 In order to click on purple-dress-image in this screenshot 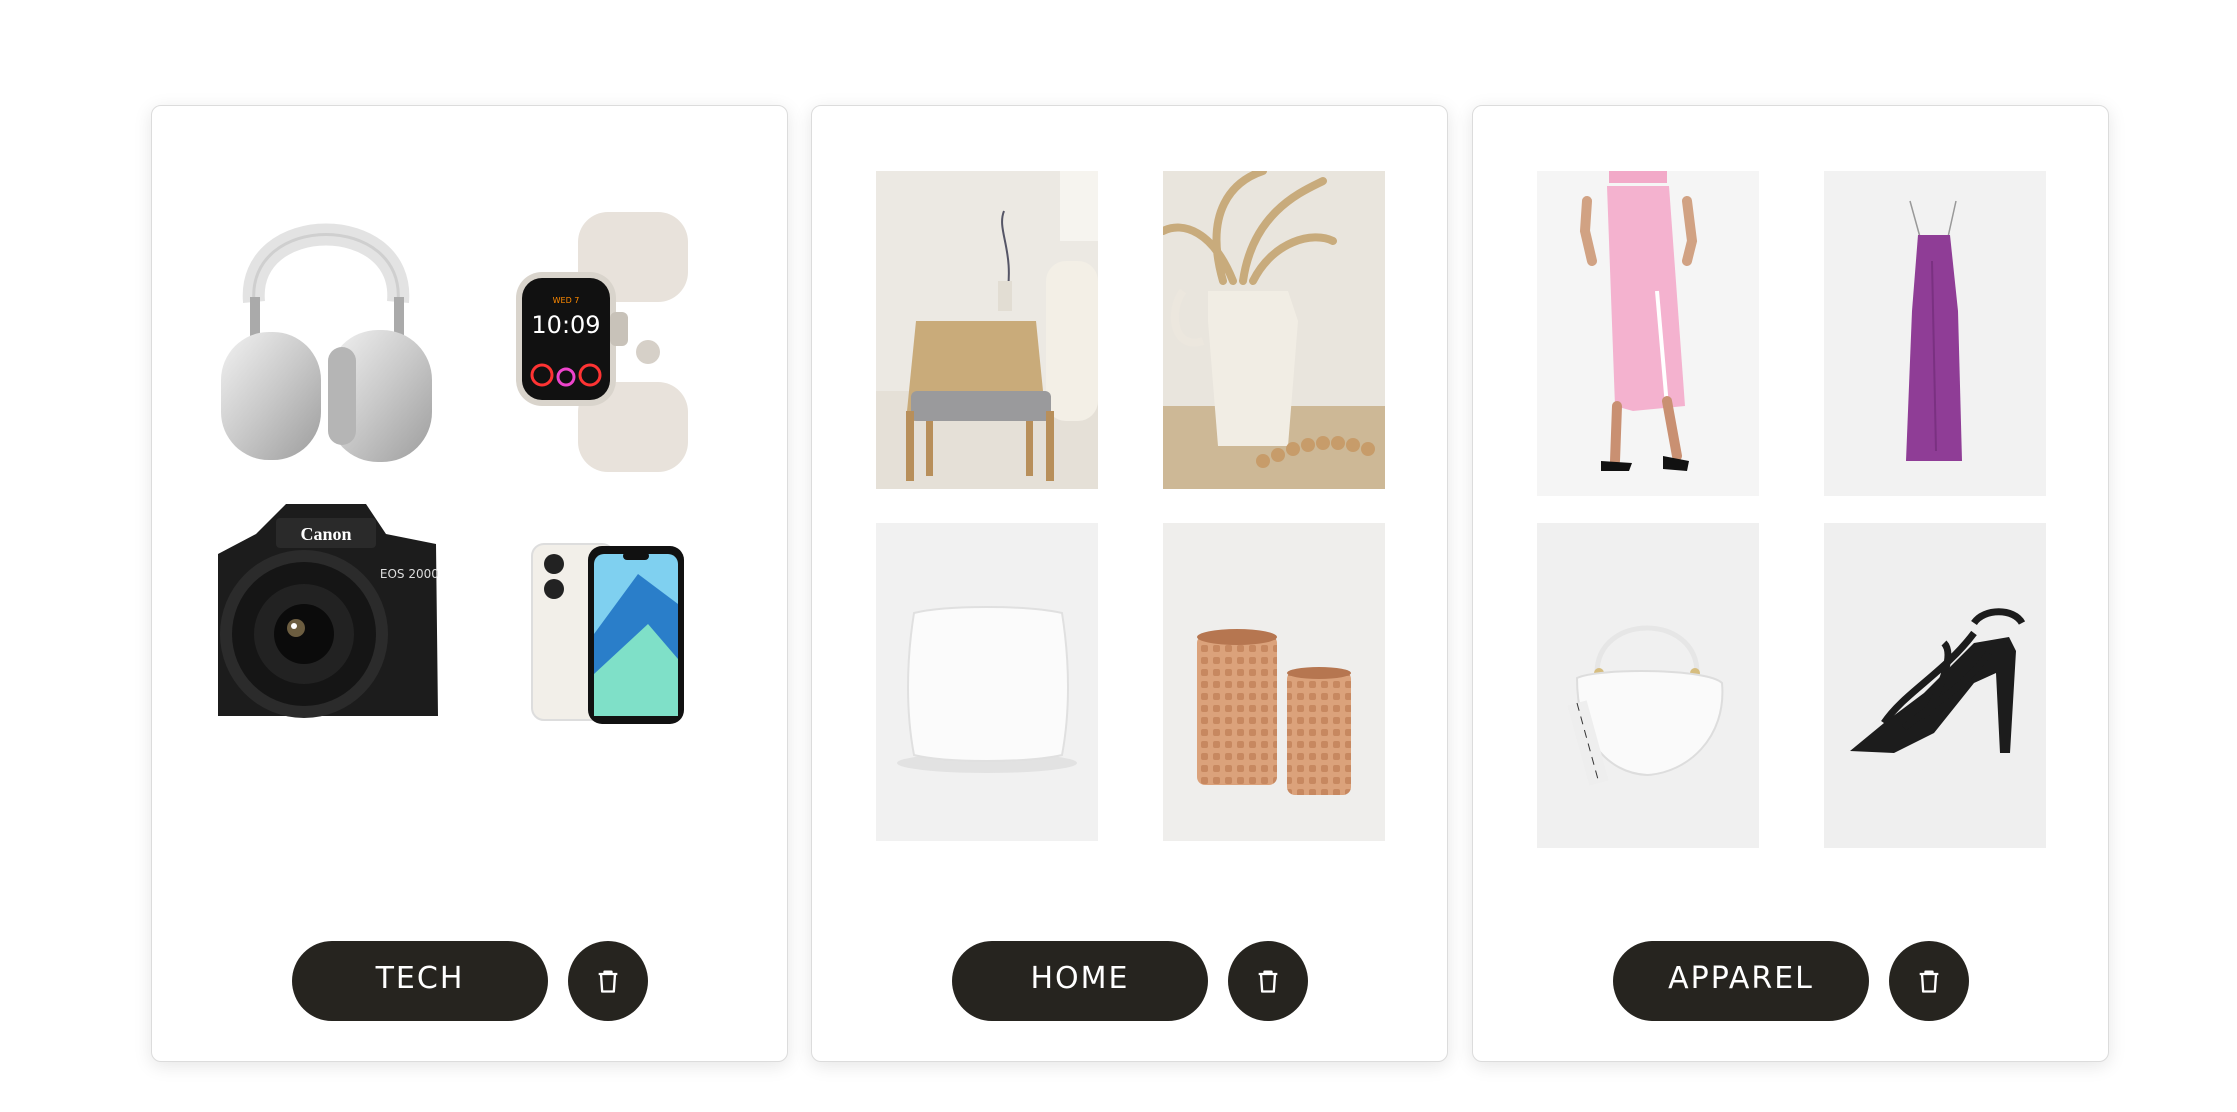, I will do `click(1935, 333)`.